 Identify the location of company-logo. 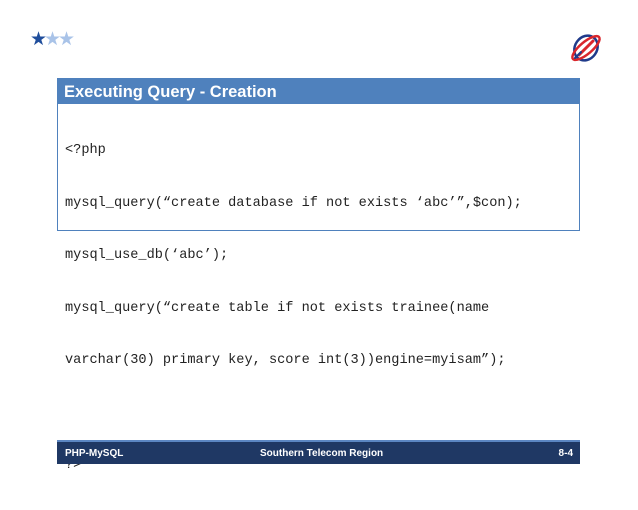
(586, 48).